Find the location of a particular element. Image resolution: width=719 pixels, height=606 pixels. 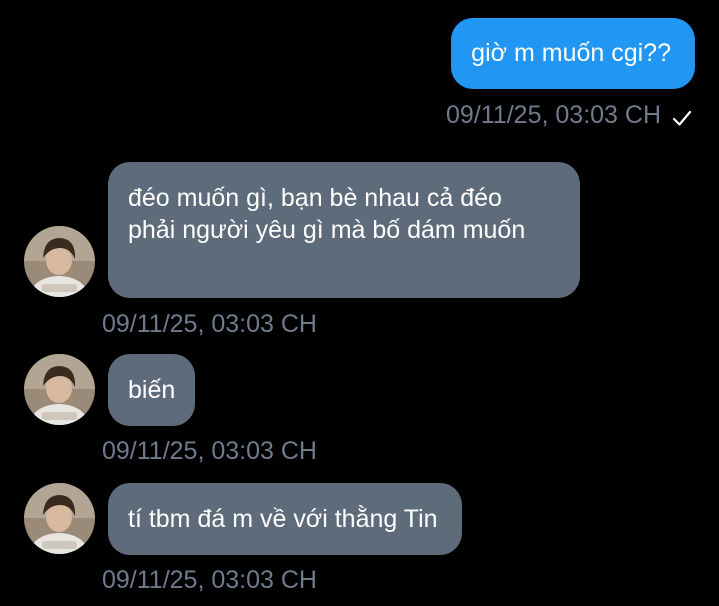

message-text: giờ m muốn cgi?? is located at coordinates (571, 53).